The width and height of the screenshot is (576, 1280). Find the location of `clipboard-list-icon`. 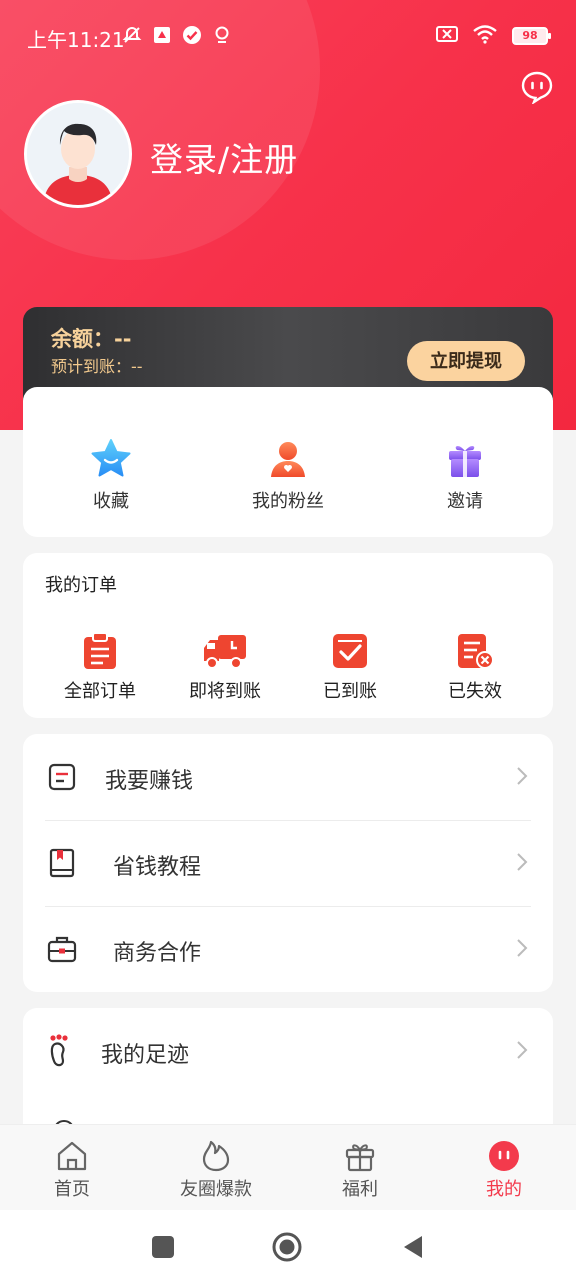

clipboard-list-icon is located at coordinates (100, 651).